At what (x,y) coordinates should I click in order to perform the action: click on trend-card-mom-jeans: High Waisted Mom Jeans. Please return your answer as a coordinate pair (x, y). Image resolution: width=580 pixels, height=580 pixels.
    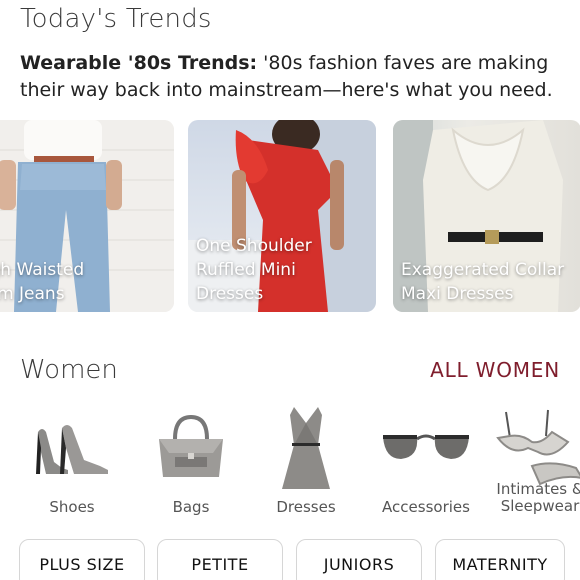
    Looking at the image, I should click on (87, 216).